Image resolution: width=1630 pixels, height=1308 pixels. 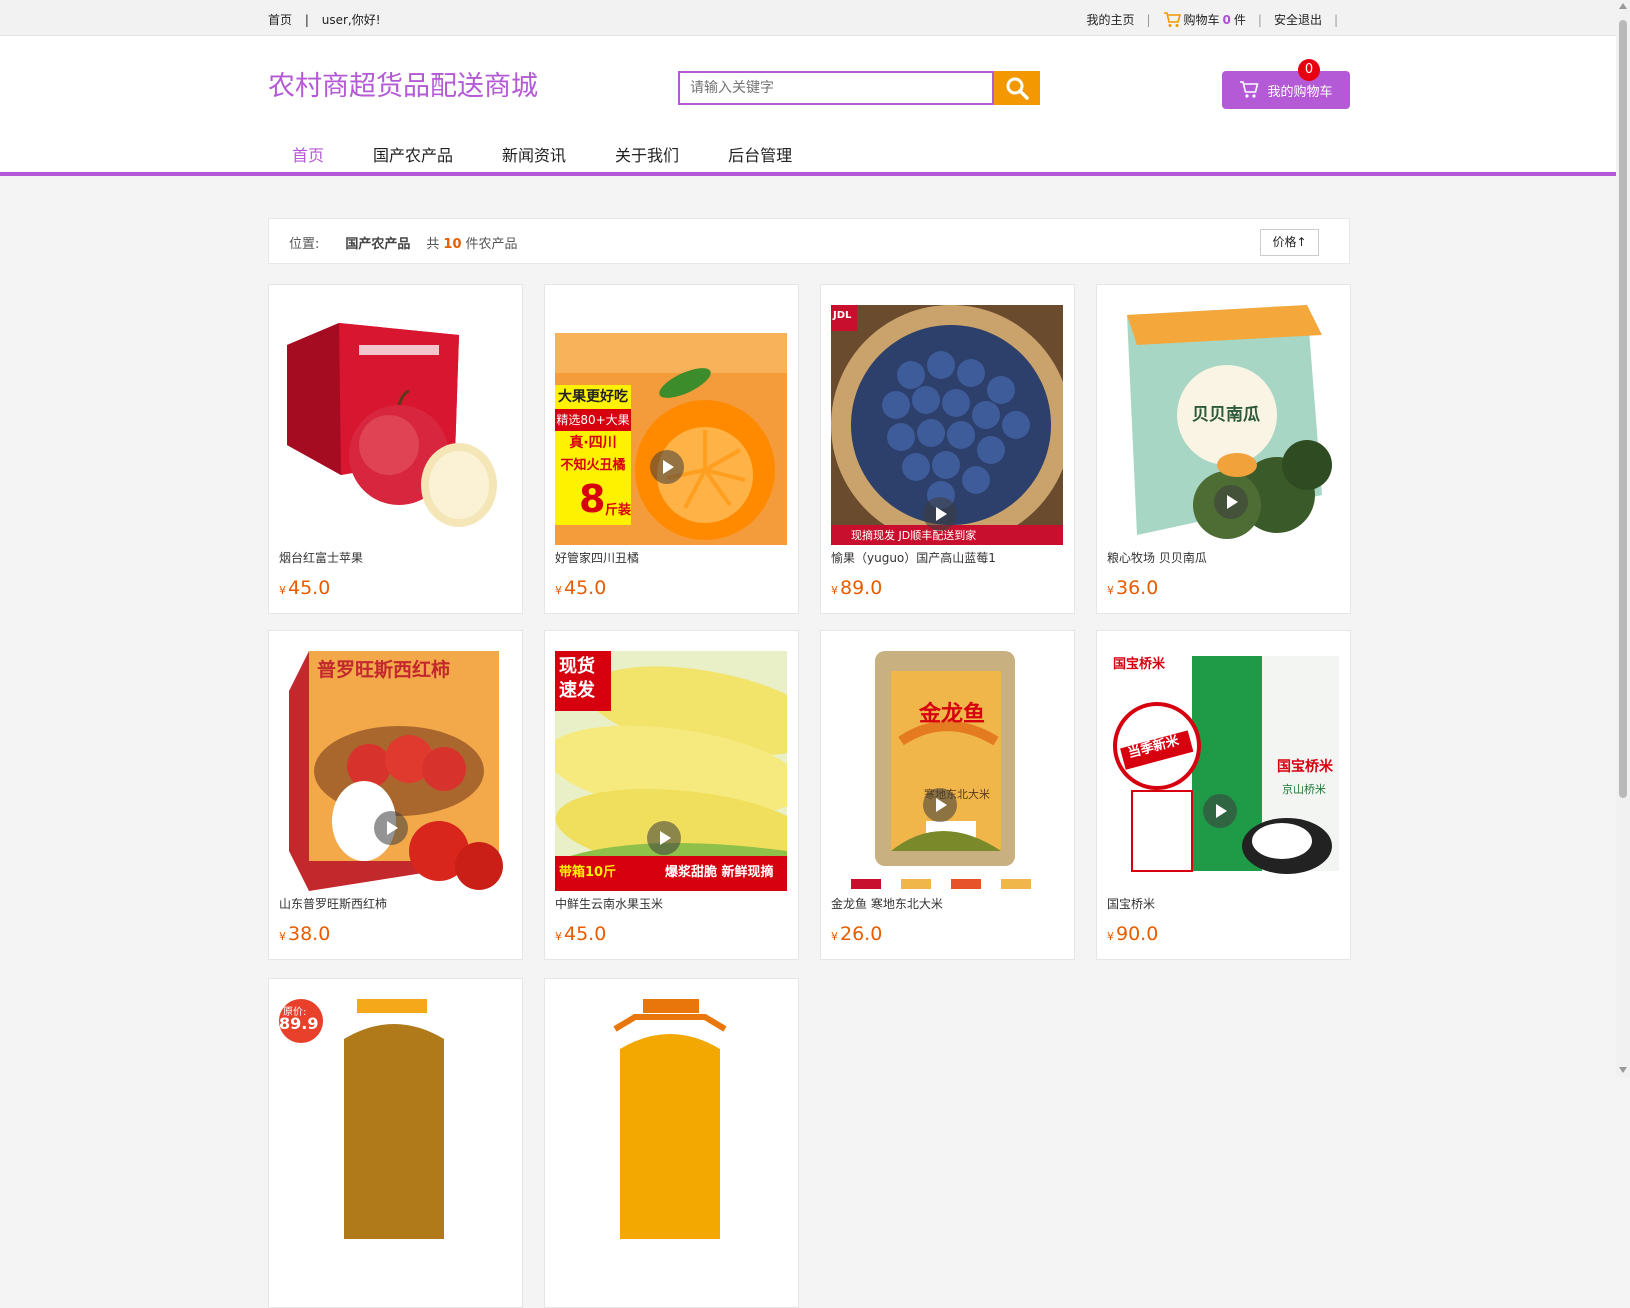 I want to click on product-image-tomato: 普罗旺斯西红柿, so click(x=395, y=771).